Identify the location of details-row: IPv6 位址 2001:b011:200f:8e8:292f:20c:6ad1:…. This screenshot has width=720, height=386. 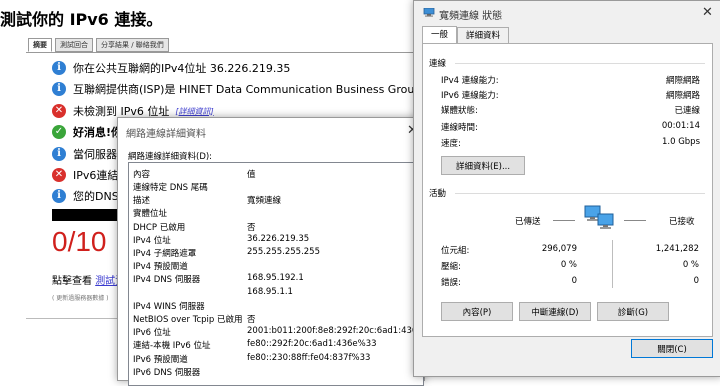
(278, 332).